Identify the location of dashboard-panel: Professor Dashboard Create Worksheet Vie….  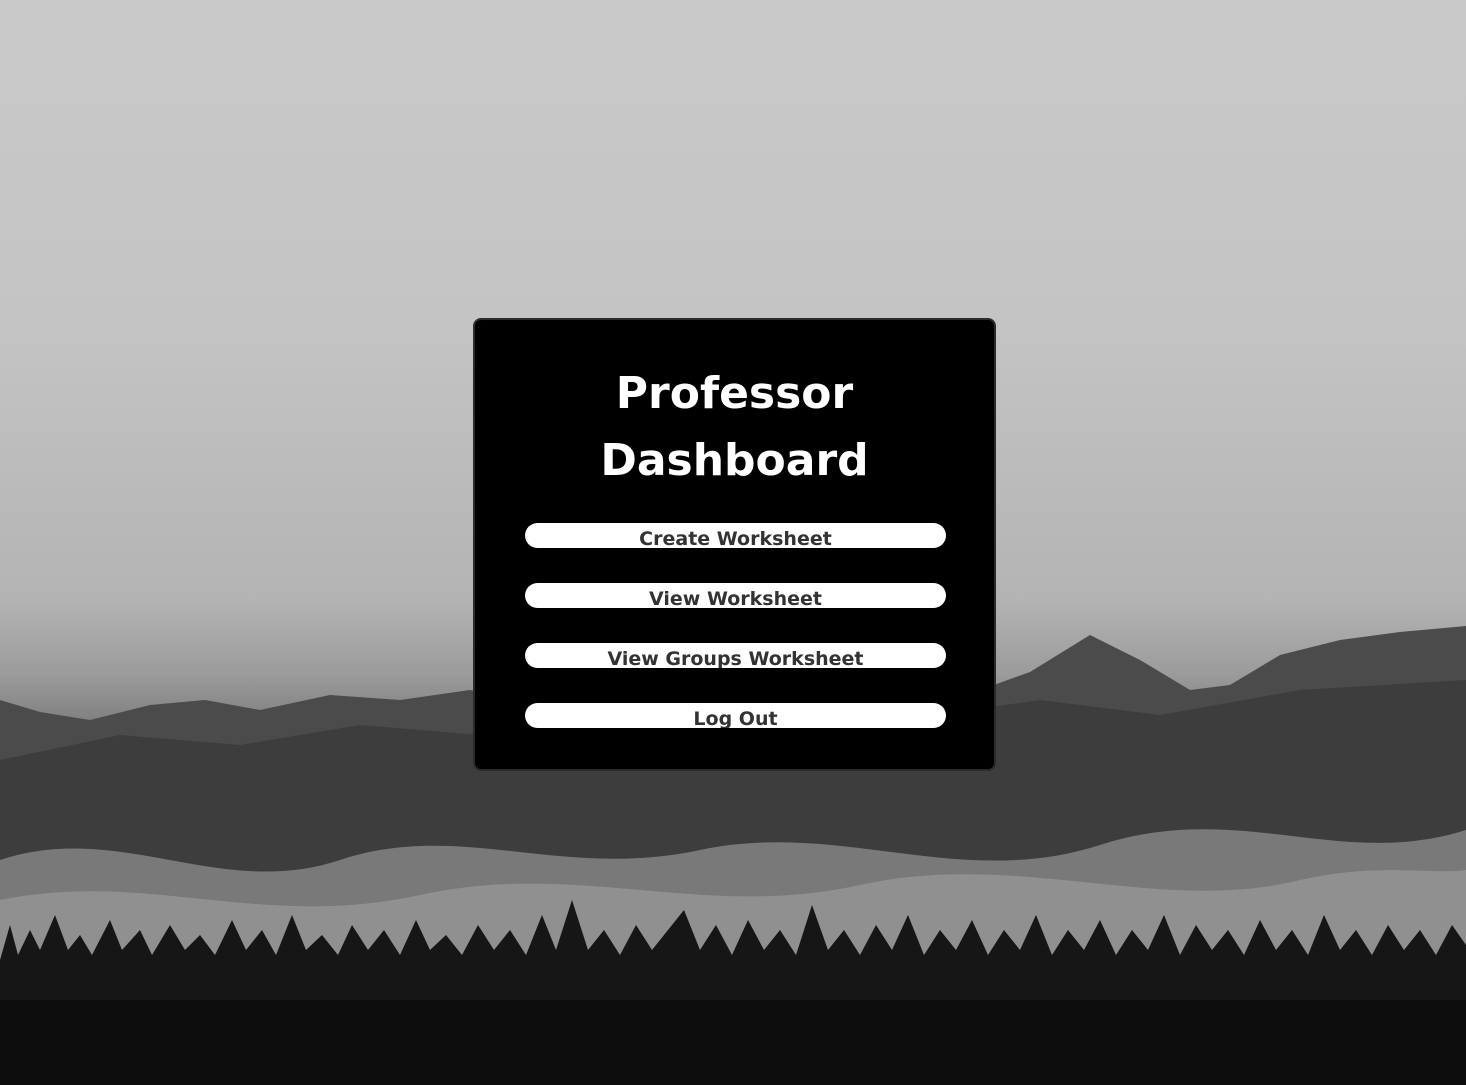
(734, 544).